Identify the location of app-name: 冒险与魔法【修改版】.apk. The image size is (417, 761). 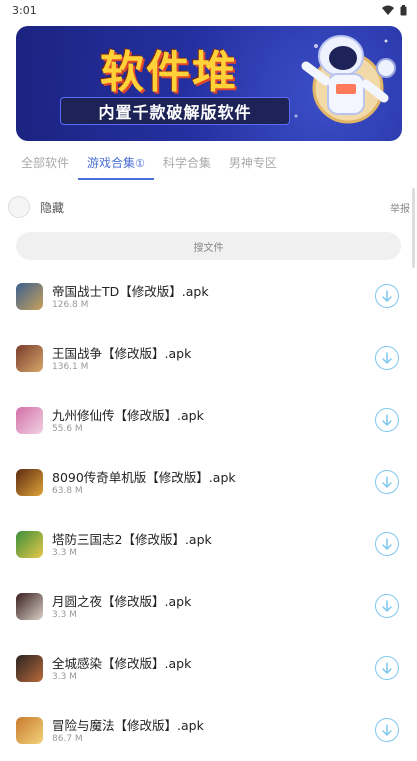
(128, 725).